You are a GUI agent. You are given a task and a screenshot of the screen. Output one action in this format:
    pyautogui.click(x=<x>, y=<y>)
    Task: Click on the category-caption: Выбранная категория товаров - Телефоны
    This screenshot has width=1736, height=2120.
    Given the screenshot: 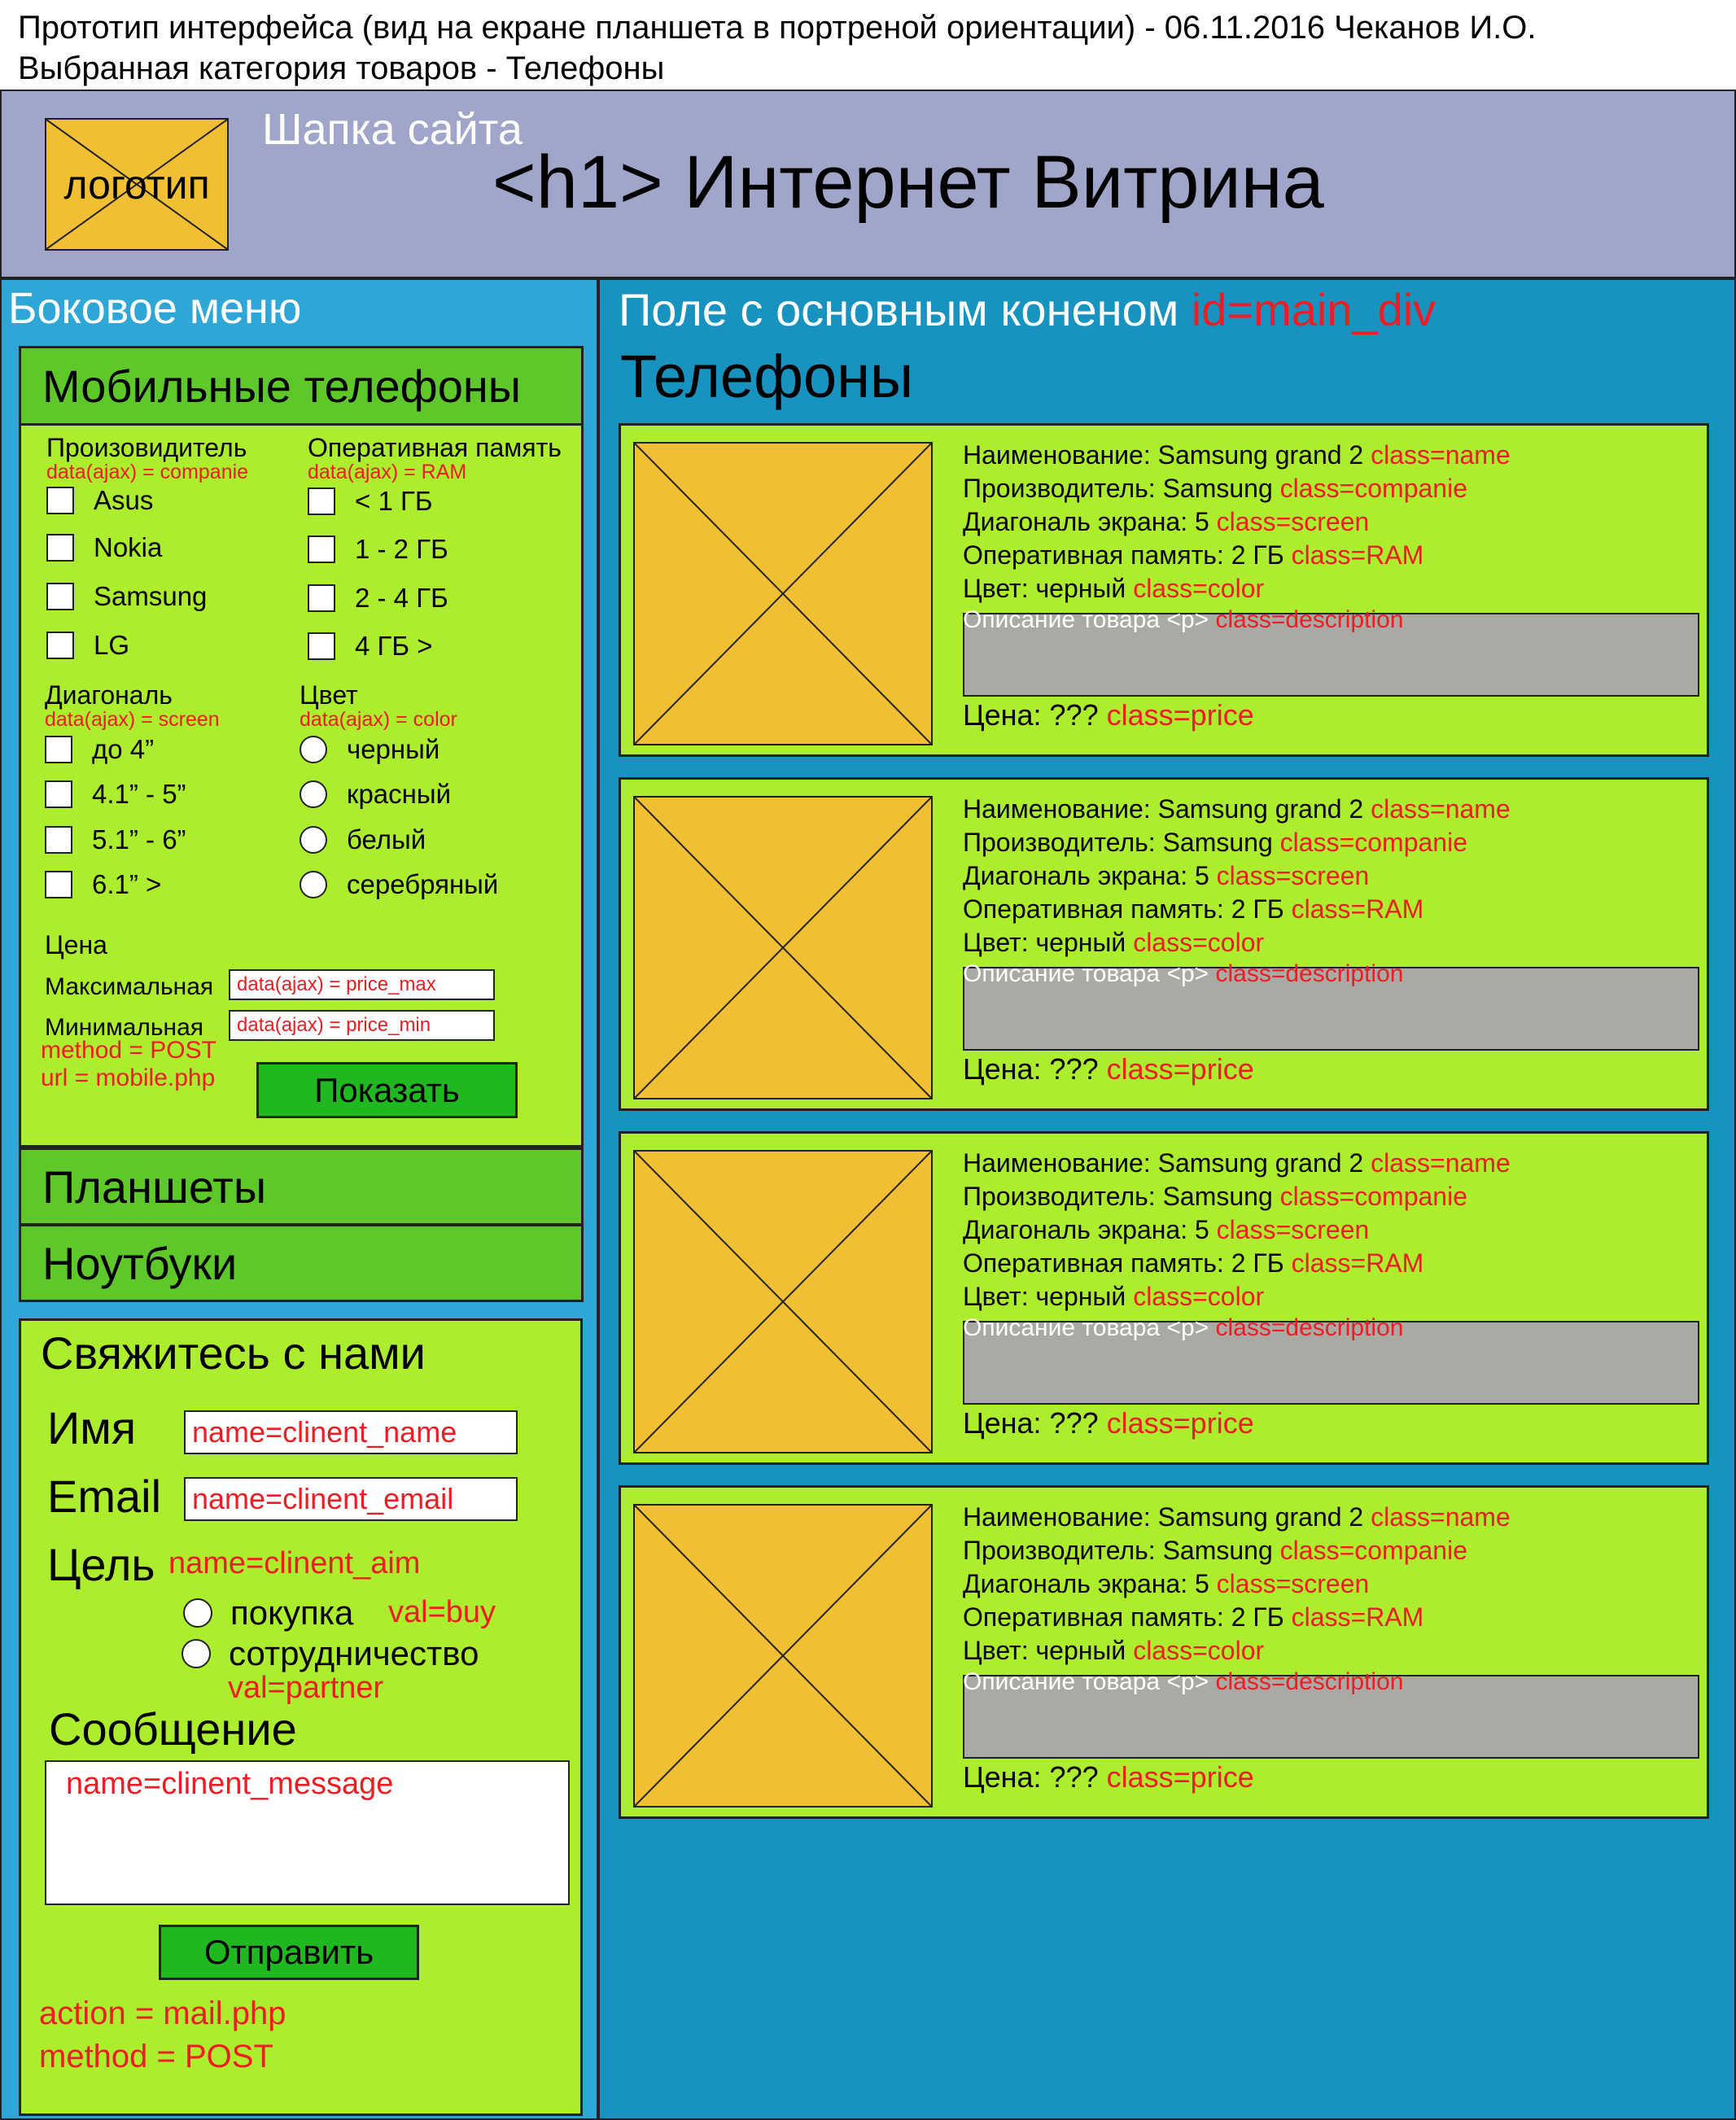 What is the action you would take?
    pyautogui.click(x=341, y=68)
    